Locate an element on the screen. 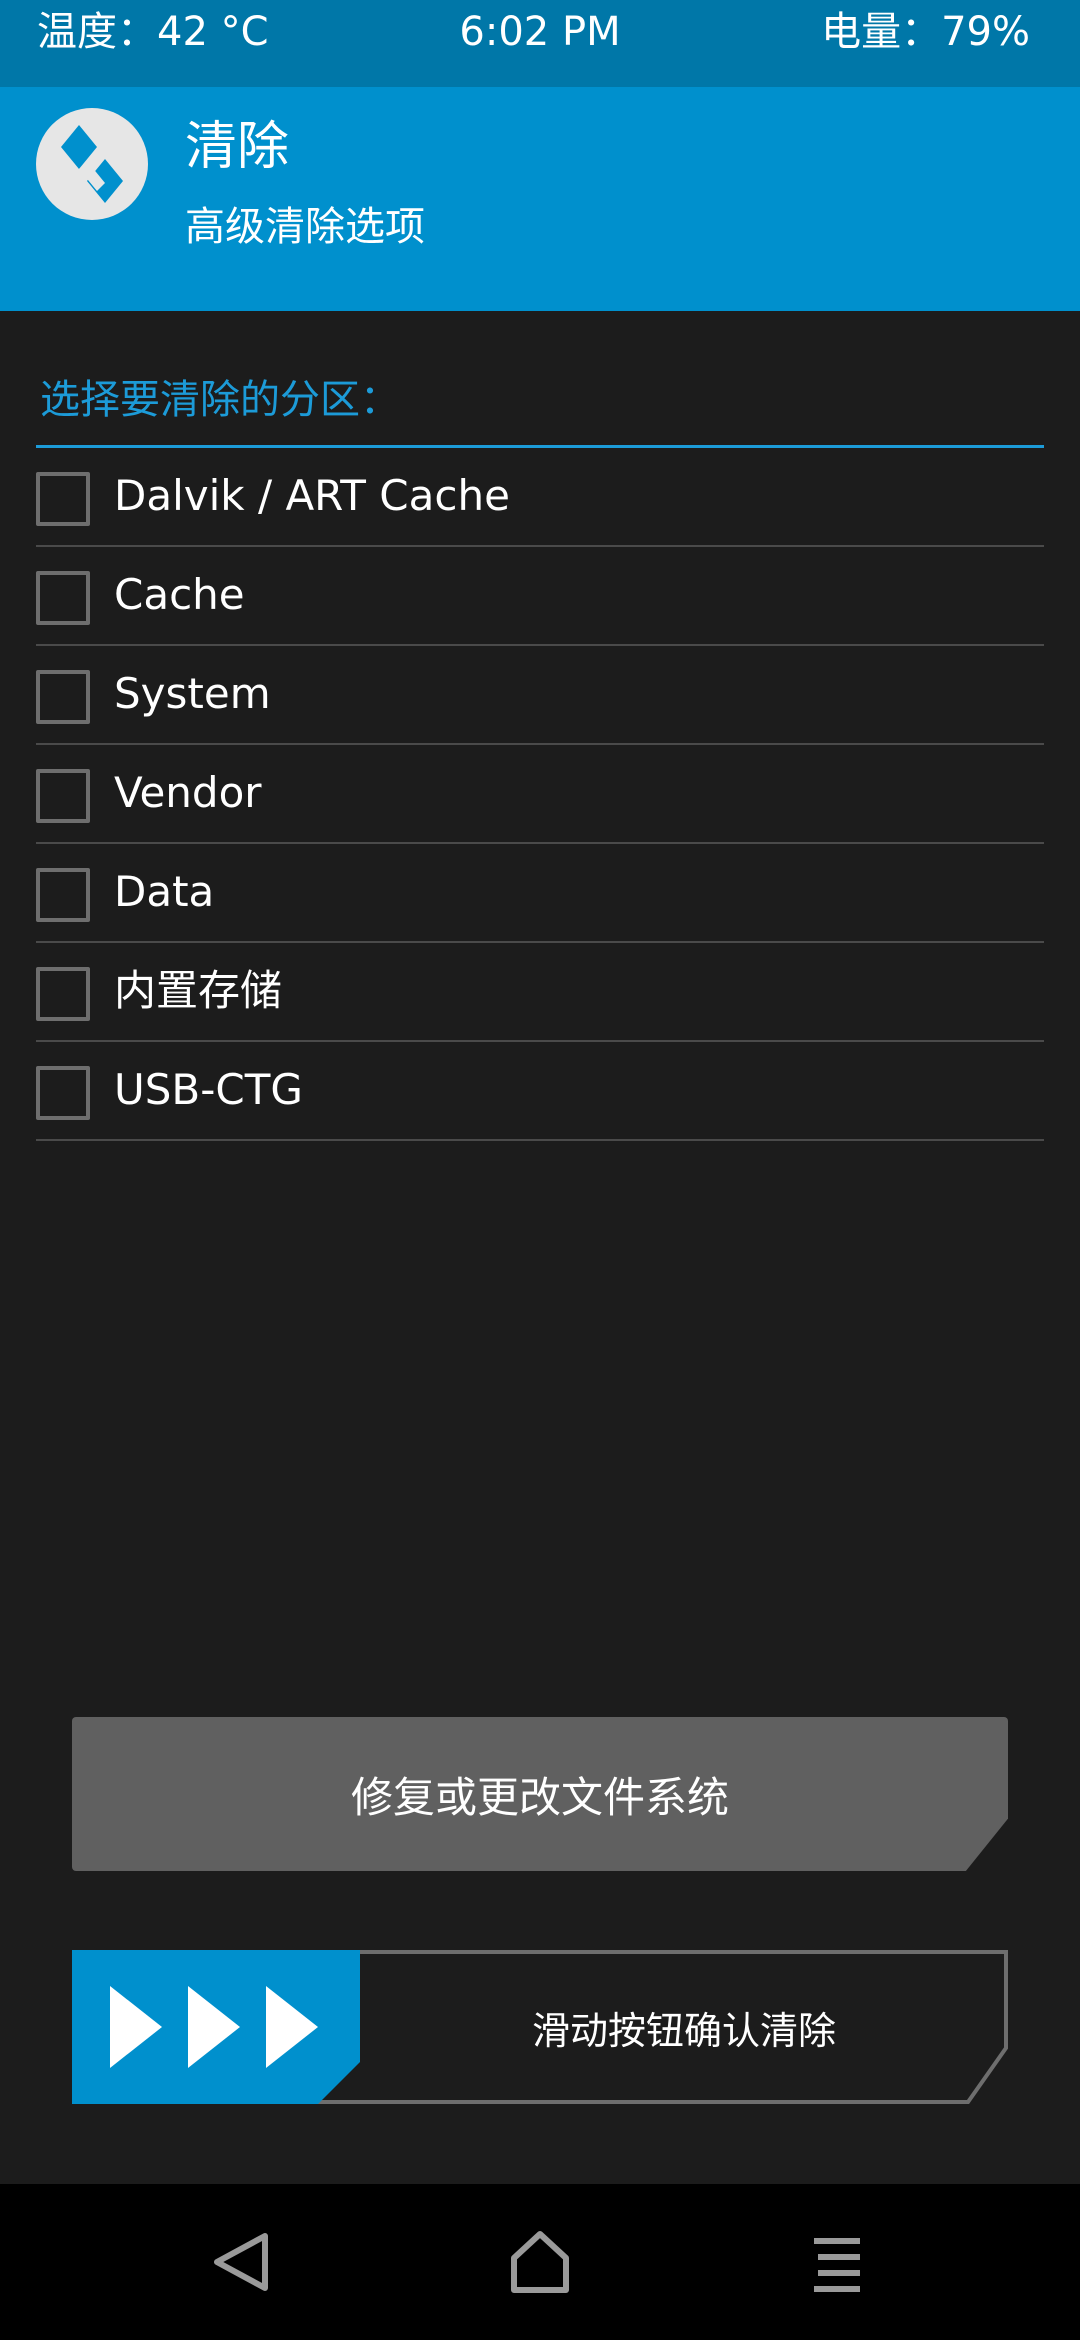  navigation-bar is located at coordinates (540, 2262).